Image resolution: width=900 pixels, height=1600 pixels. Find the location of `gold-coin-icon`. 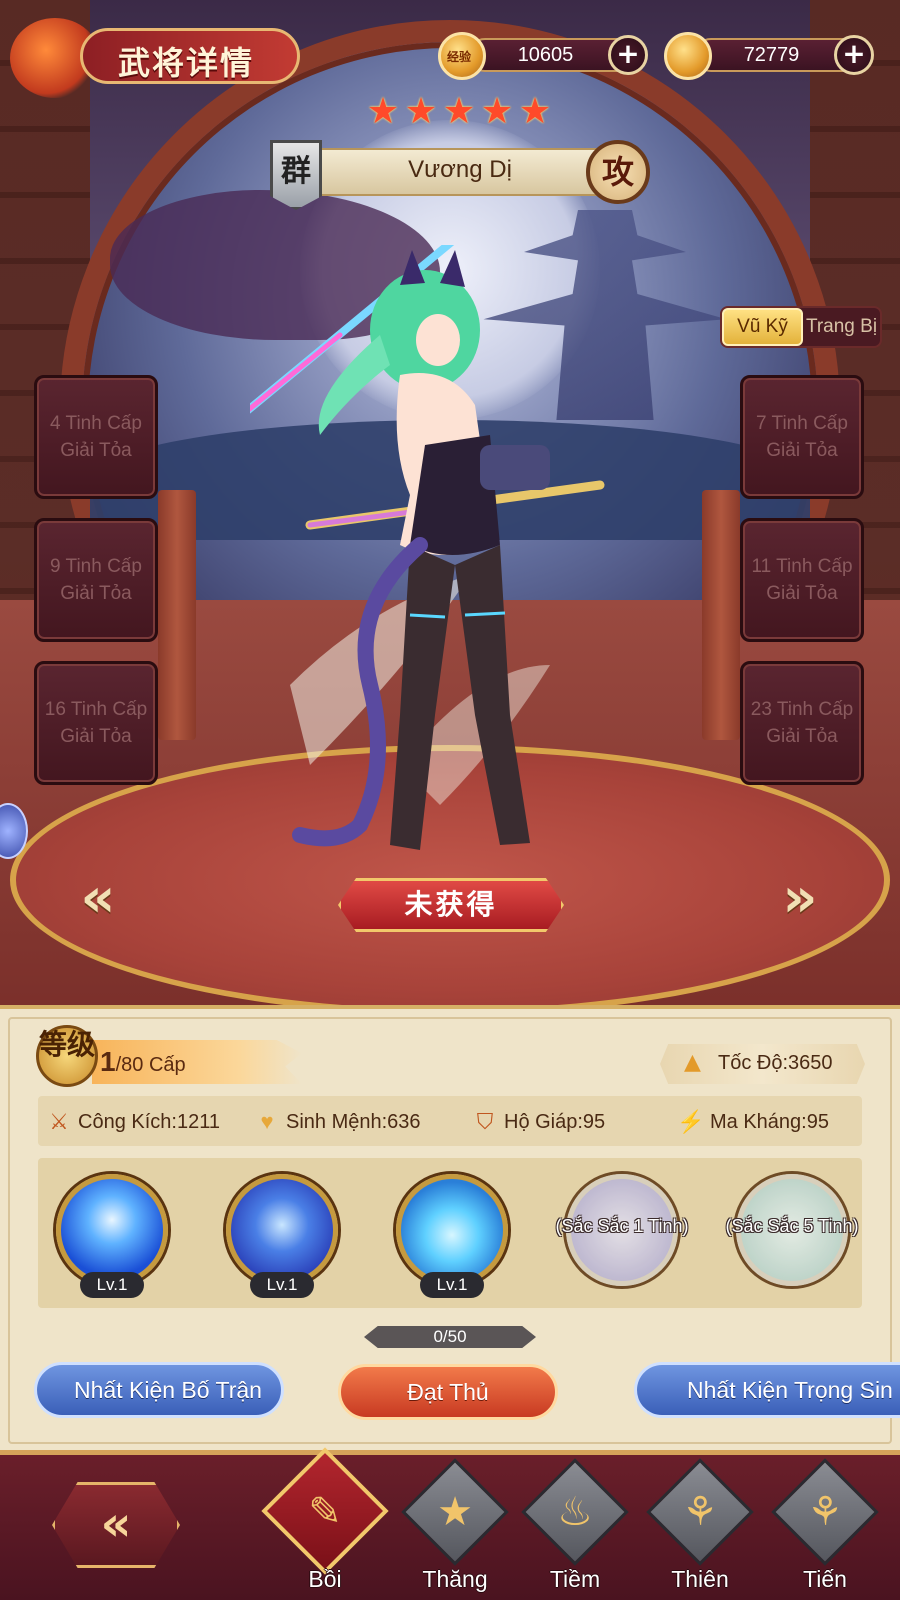

gold-coin-icon is located at coordinates (688, 56).